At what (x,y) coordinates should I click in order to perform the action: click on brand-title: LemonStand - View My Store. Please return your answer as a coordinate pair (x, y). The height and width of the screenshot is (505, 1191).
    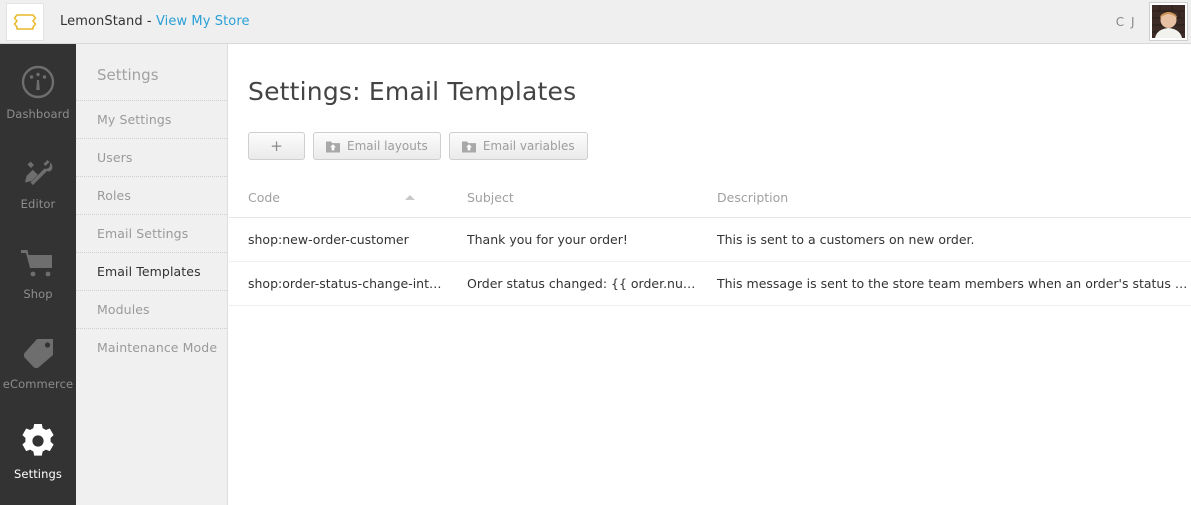
    Looking at the image, I should click on (155, 21).